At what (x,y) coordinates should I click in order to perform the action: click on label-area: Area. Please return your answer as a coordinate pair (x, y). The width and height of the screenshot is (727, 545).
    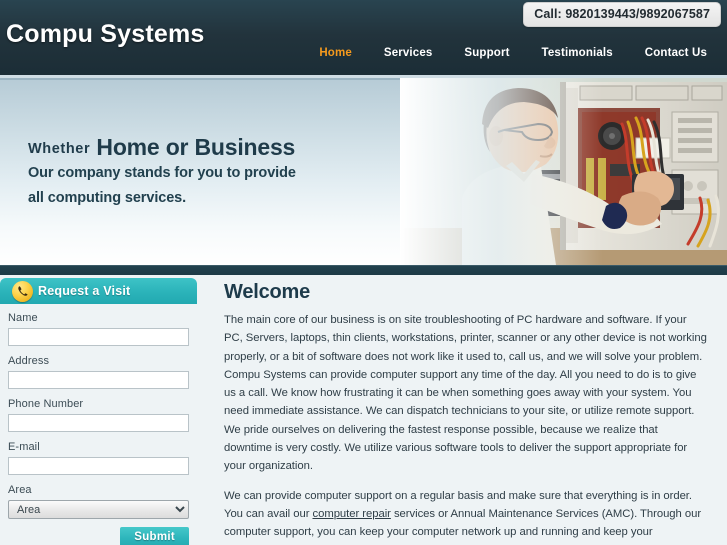
    Looking at the image, I should click on (20, 490).